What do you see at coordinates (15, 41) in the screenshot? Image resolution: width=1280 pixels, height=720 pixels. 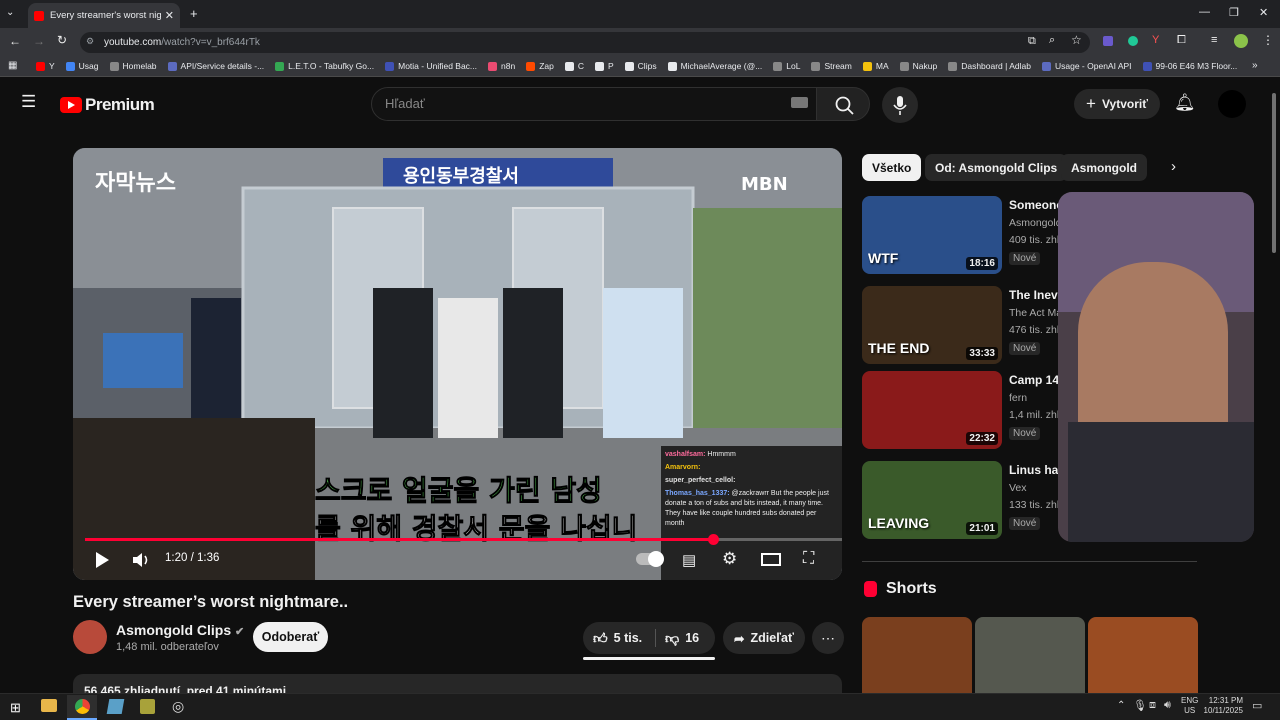 I see `back-icon: ←` at bounding box center [15, 41].